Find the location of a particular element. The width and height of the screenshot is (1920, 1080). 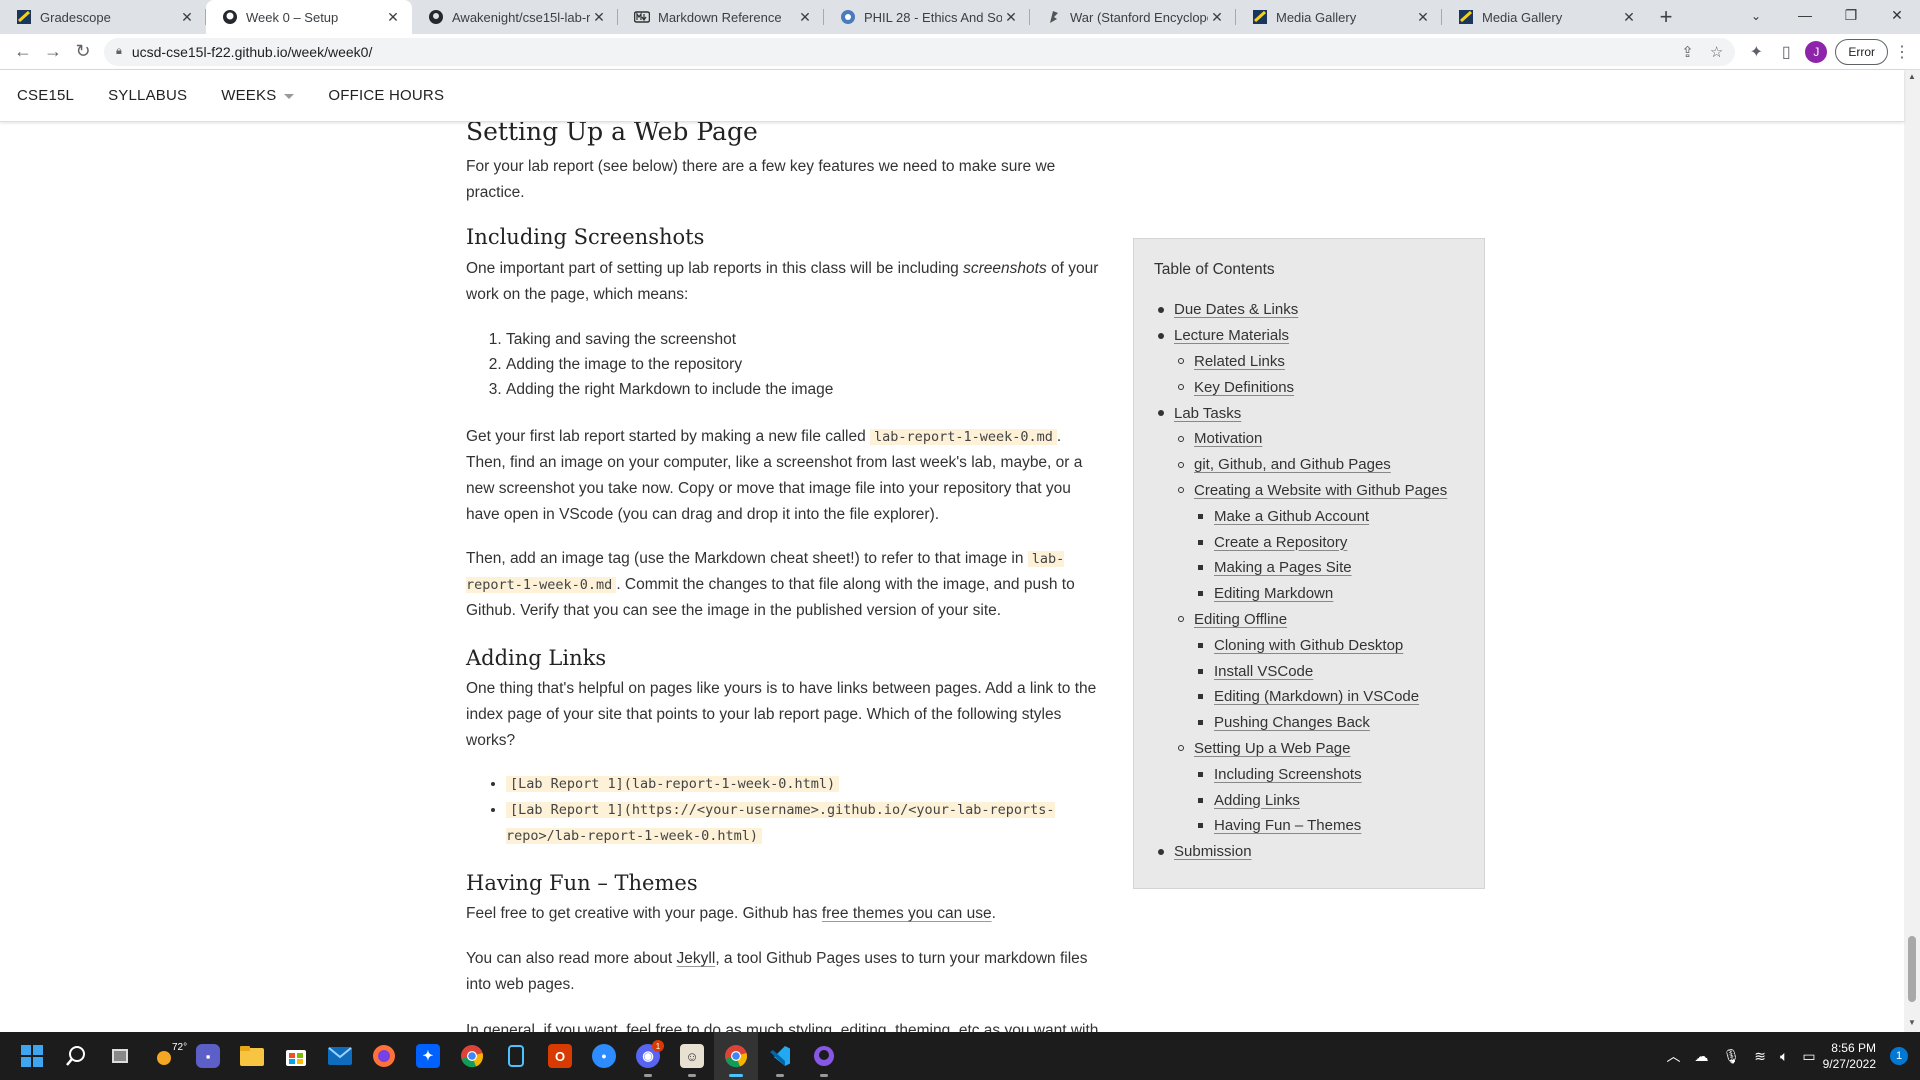

toc-link: Adding Links is located at coordinates (1257, 800).